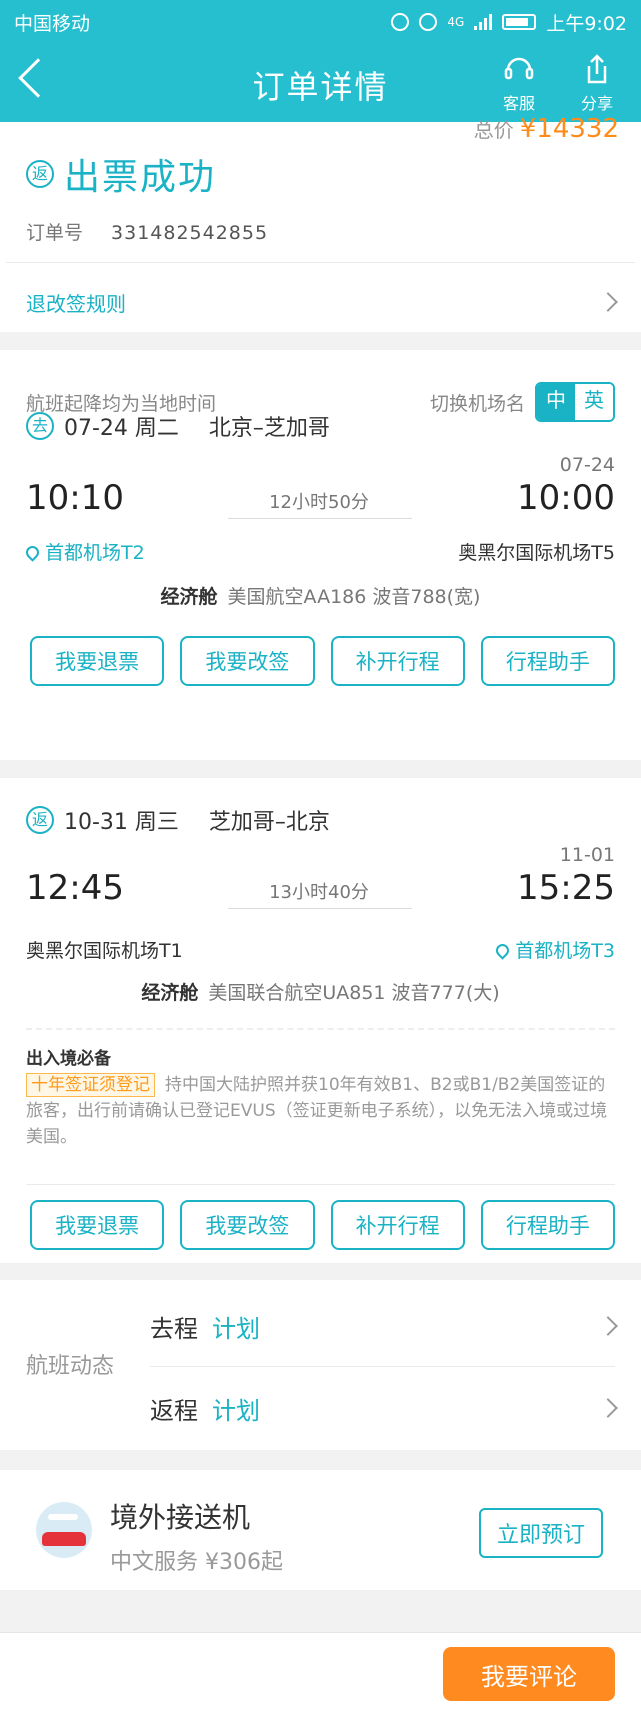 The width and height of the screenshot is (641, 1712). Describe the element at coordinates (493, 130) in the screenshot. I see `total-label: 总价` at that location.